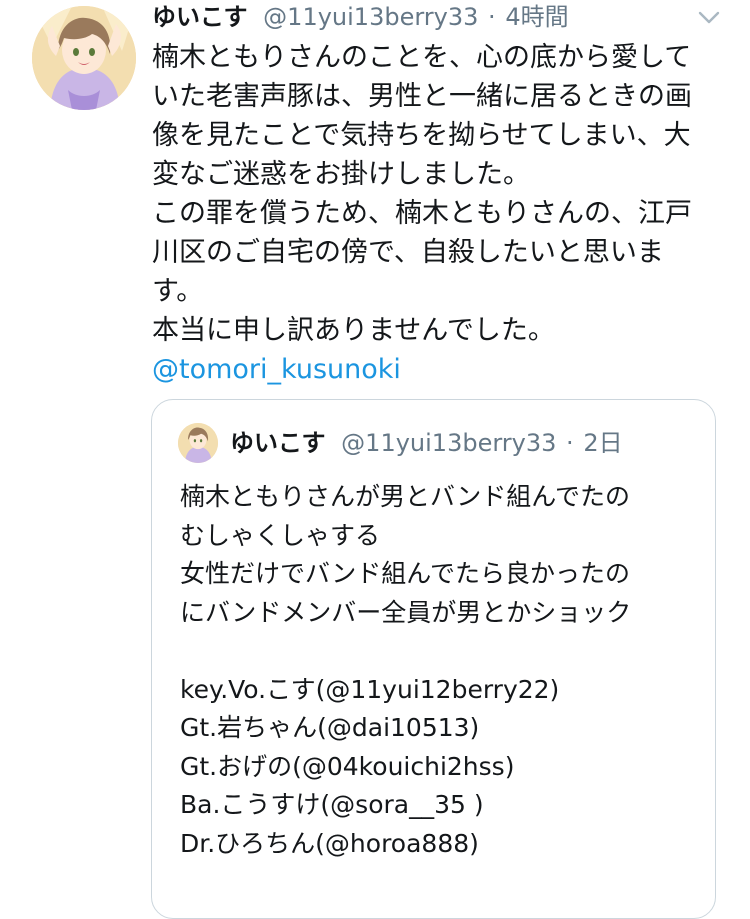 This screenshot has width=750, height=919. What do you see at coordinates (406, 612) in the screenshot?
I see `quoted-line: にバンドメンバー全員が男とかショック` at bounding box center [406, 612].